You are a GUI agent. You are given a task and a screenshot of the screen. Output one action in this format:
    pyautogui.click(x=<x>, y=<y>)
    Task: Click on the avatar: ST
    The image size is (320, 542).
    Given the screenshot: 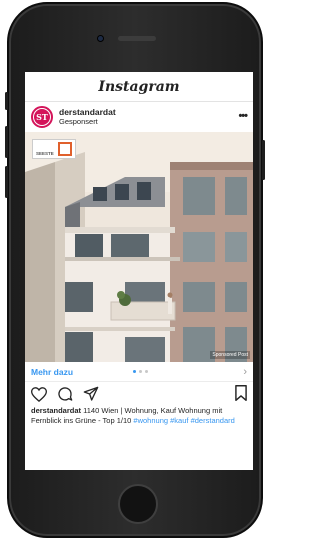 What is the action you would take?
    pyautogui.click(x=42, y=117)
    